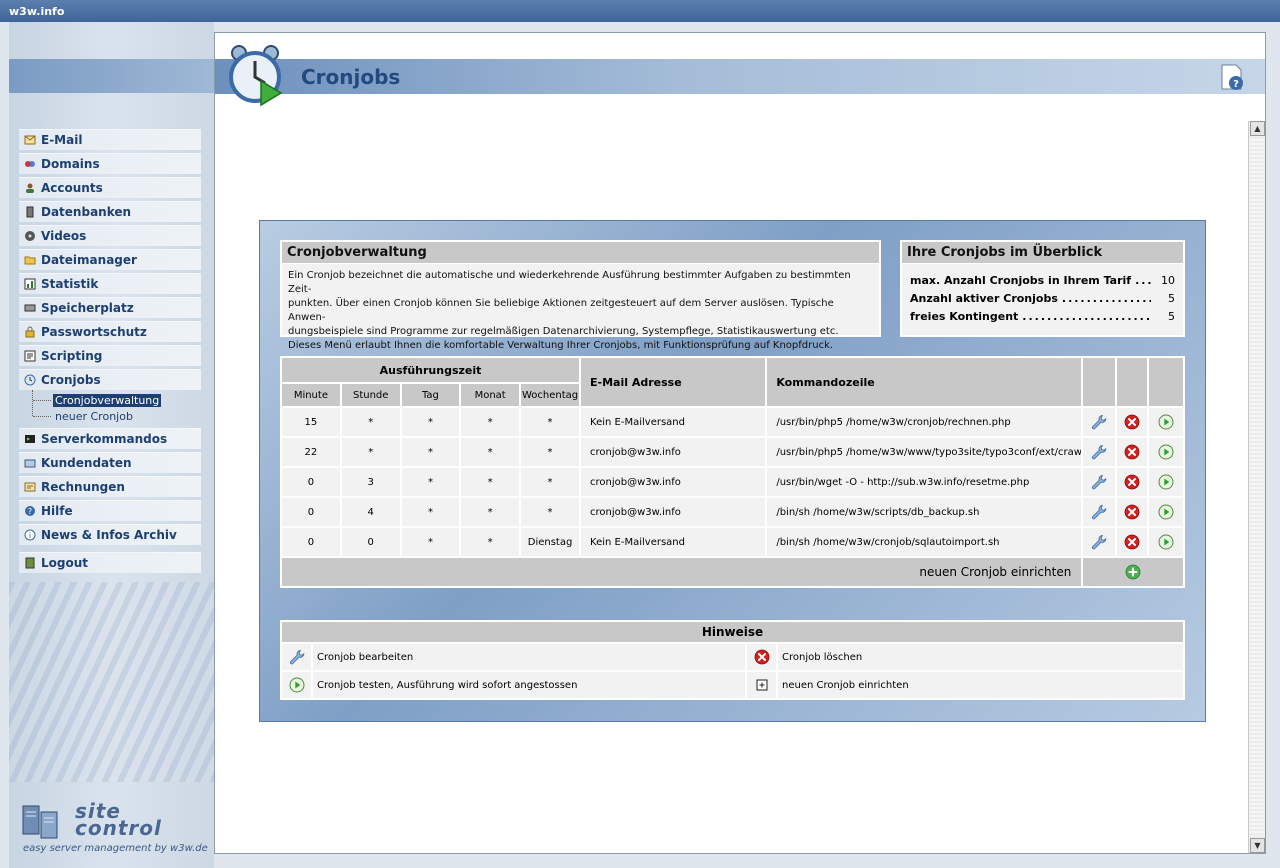  Describe the element at coordinates (924, 512) in the screenshot. I see `cell-command: /bin/sh /home/w3w/scripts/db_backup.sh` at that location.